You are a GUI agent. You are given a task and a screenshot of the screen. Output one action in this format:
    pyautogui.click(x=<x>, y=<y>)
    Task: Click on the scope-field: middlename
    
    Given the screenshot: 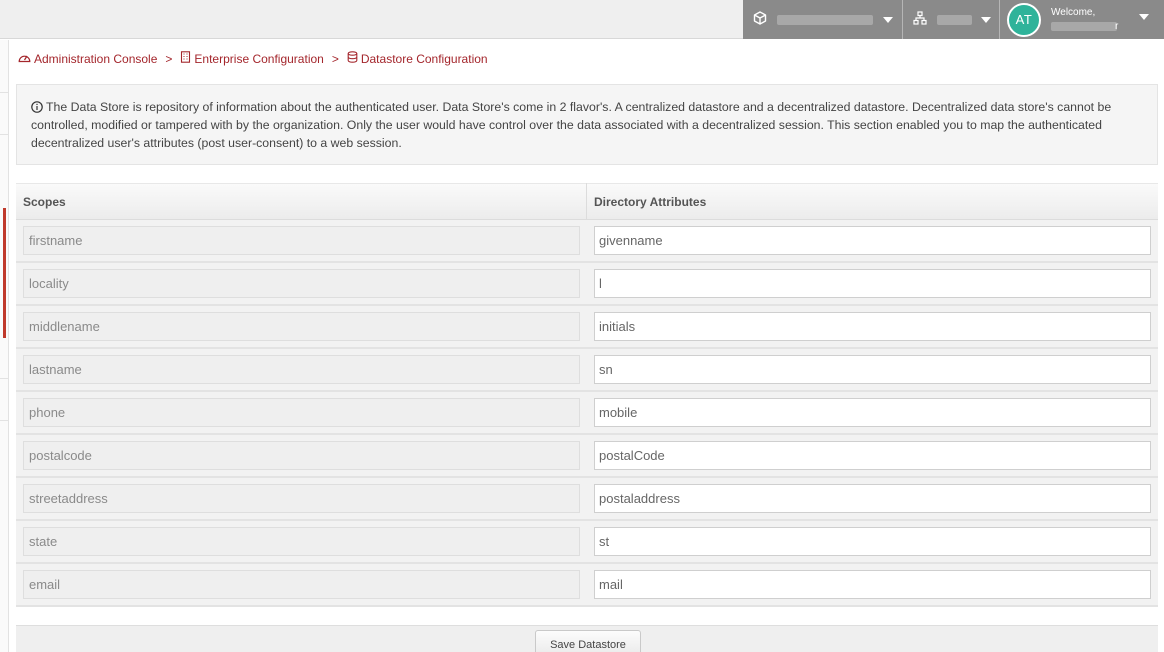 What is the action you would take?
    pyautogui.click(x=301, y=326)
    